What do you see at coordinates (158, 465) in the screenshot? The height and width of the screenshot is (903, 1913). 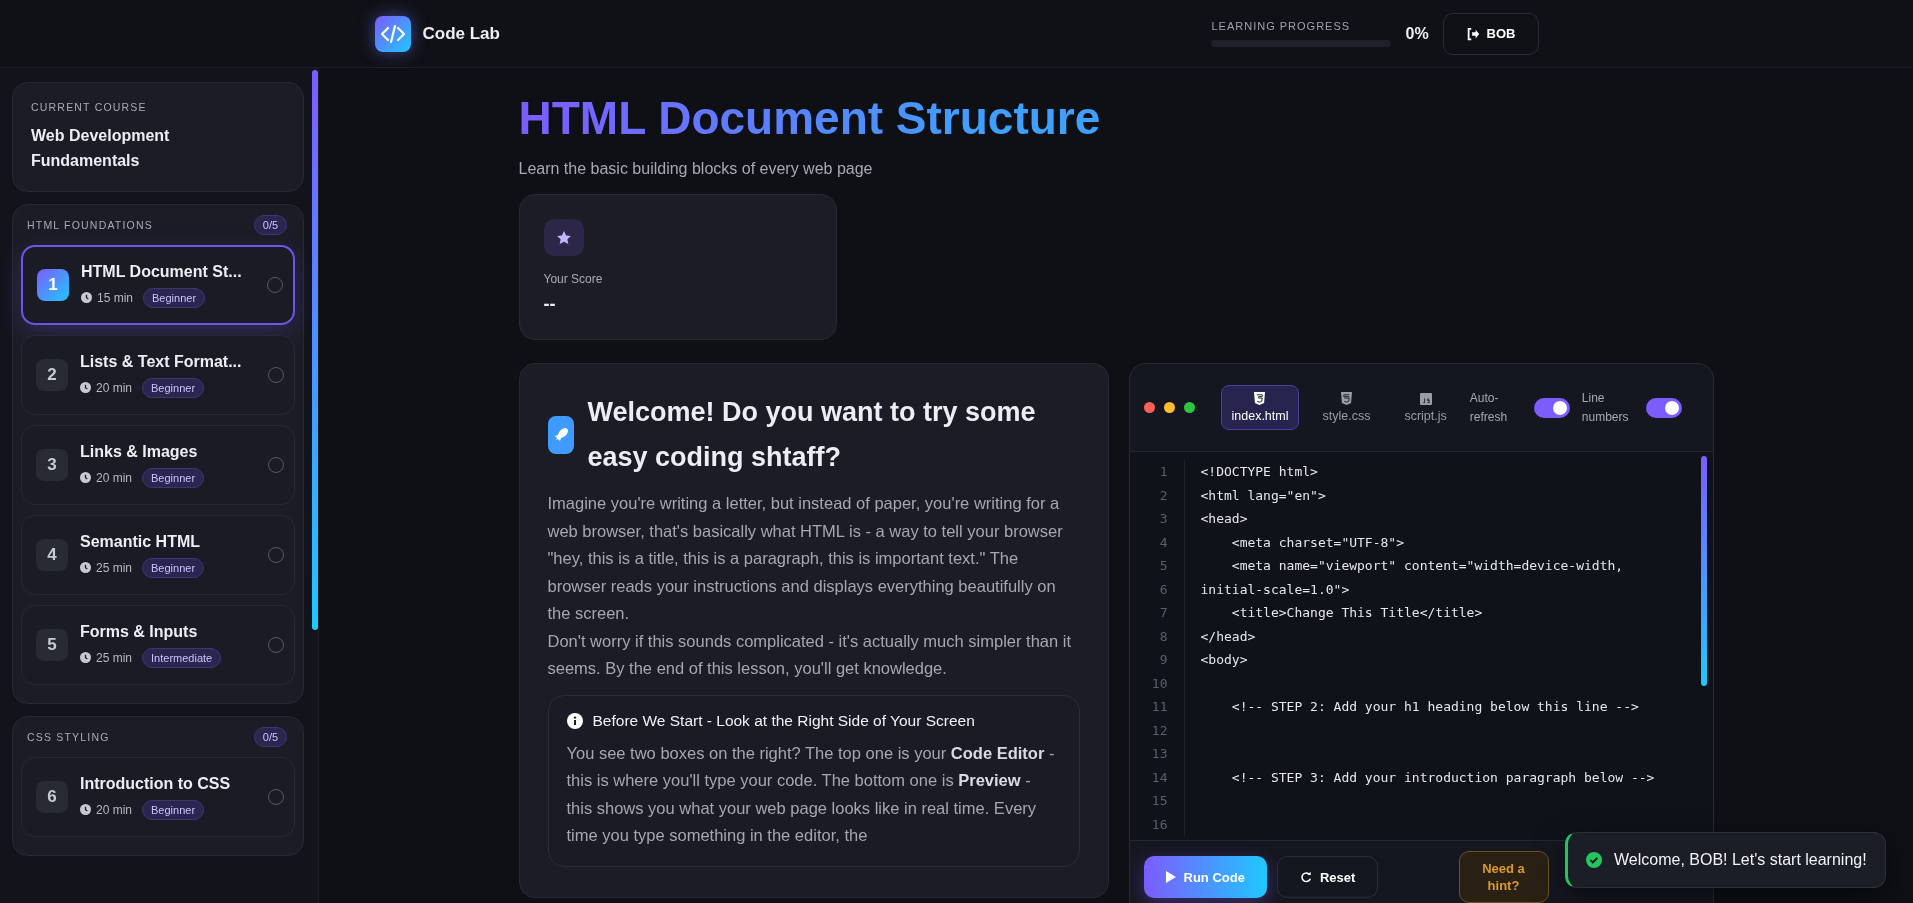 I see `lesson-item: 3 Links & Images 20 min Beginner` at bounding box center [158, 465].